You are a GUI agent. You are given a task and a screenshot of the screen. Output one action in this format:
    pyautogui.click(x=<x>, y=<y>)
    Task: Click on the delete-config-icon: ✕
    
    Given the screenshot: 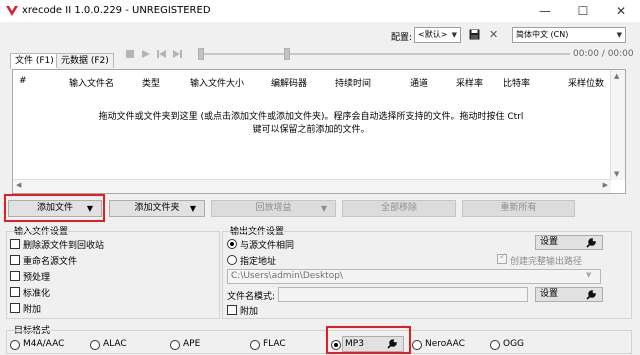 What is the action you would take?
    pyautogui.click(x=493, y=34)
    